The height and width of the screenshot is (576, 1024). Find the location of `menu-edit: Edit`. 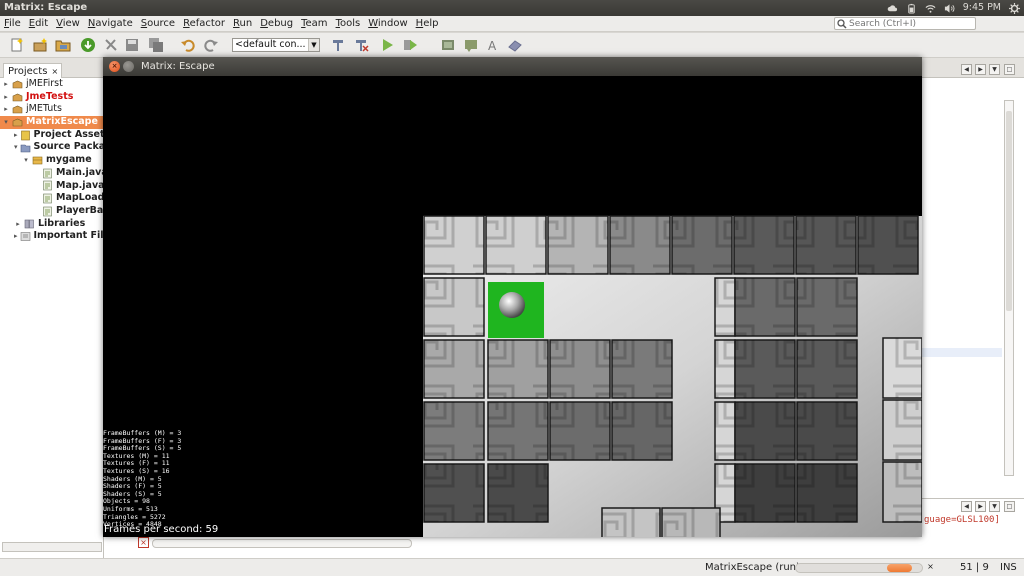

menu-edit: Edit is located at coordinates (38, 24).